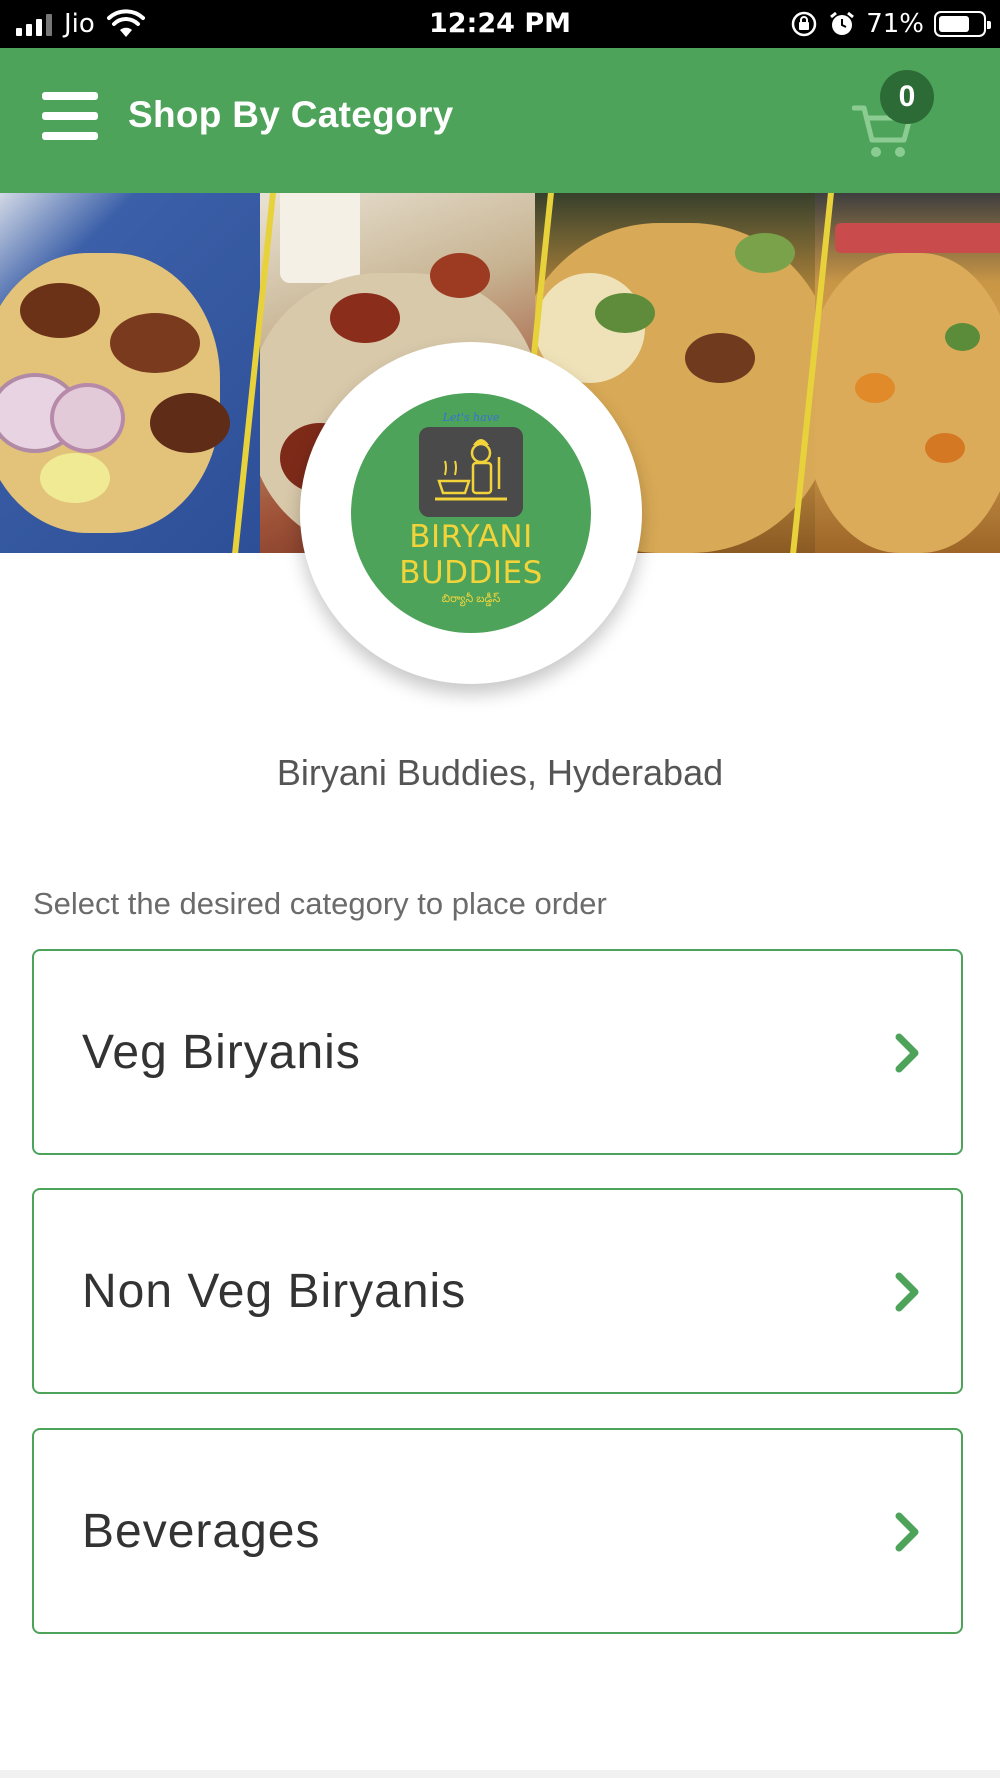 The height and width of the screenshot is (1778, 1000). What do you see at coordinates (500, 772) in the screenshot?
I see `store-name: Biryani Buddies, Hyderabad` at bounding box center [500, 772].